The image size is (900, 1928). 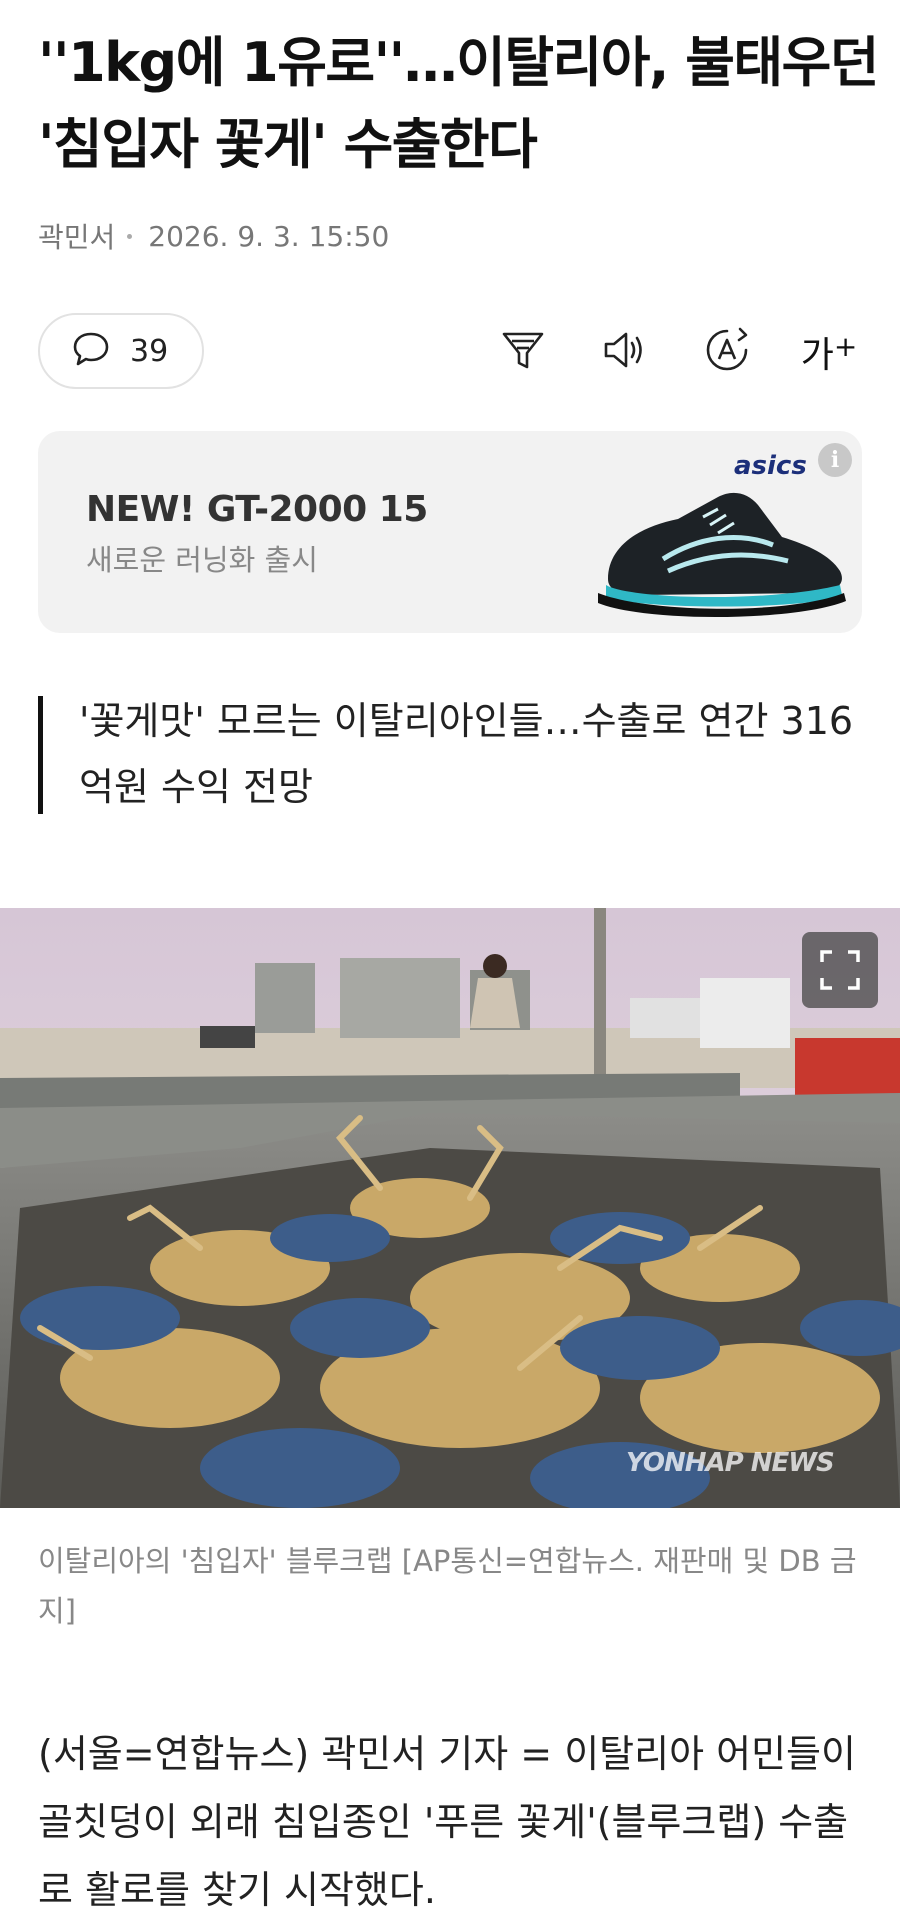 I want to click on shoe-image, so click(x=713, y=547).